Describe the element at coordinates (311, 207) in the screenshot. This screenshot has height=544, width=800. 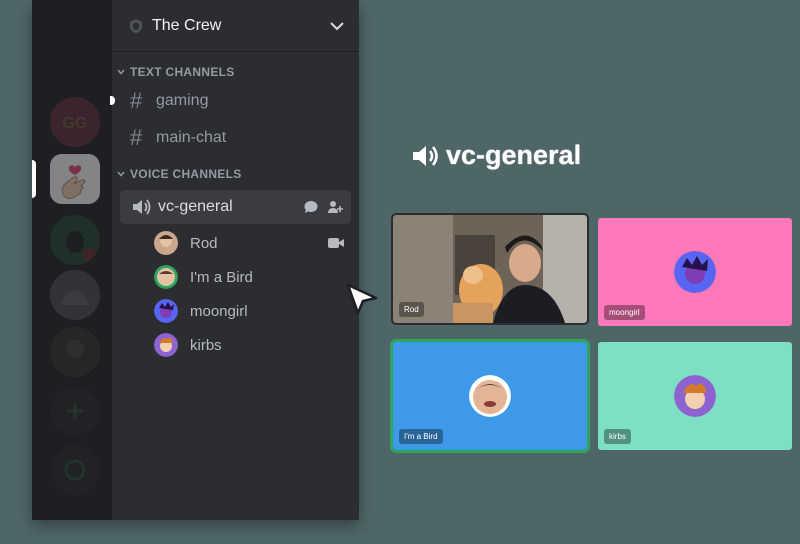
I see `chat-bubble-icon` at that location.